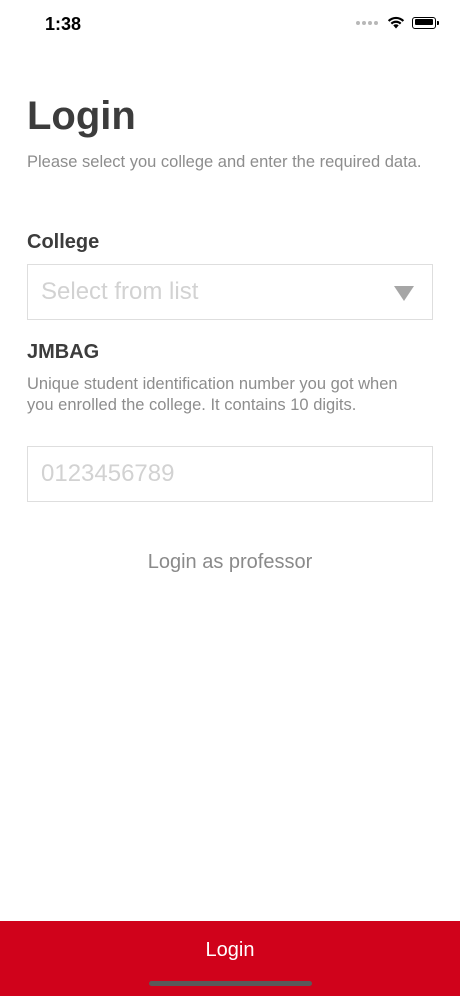 This screenshot has height=996, width=460. I want to click on login-button-label: Login, so click(230, 950).